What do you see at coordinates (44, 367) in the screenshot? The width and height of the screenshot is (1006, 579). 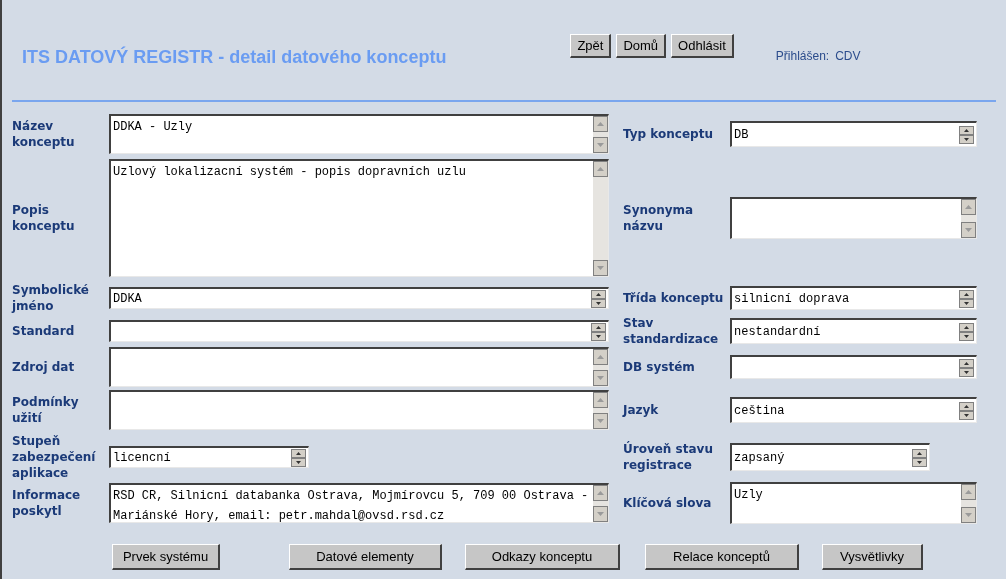 I see `field-label: Zdroj dat` at bounding box center [44, 367].